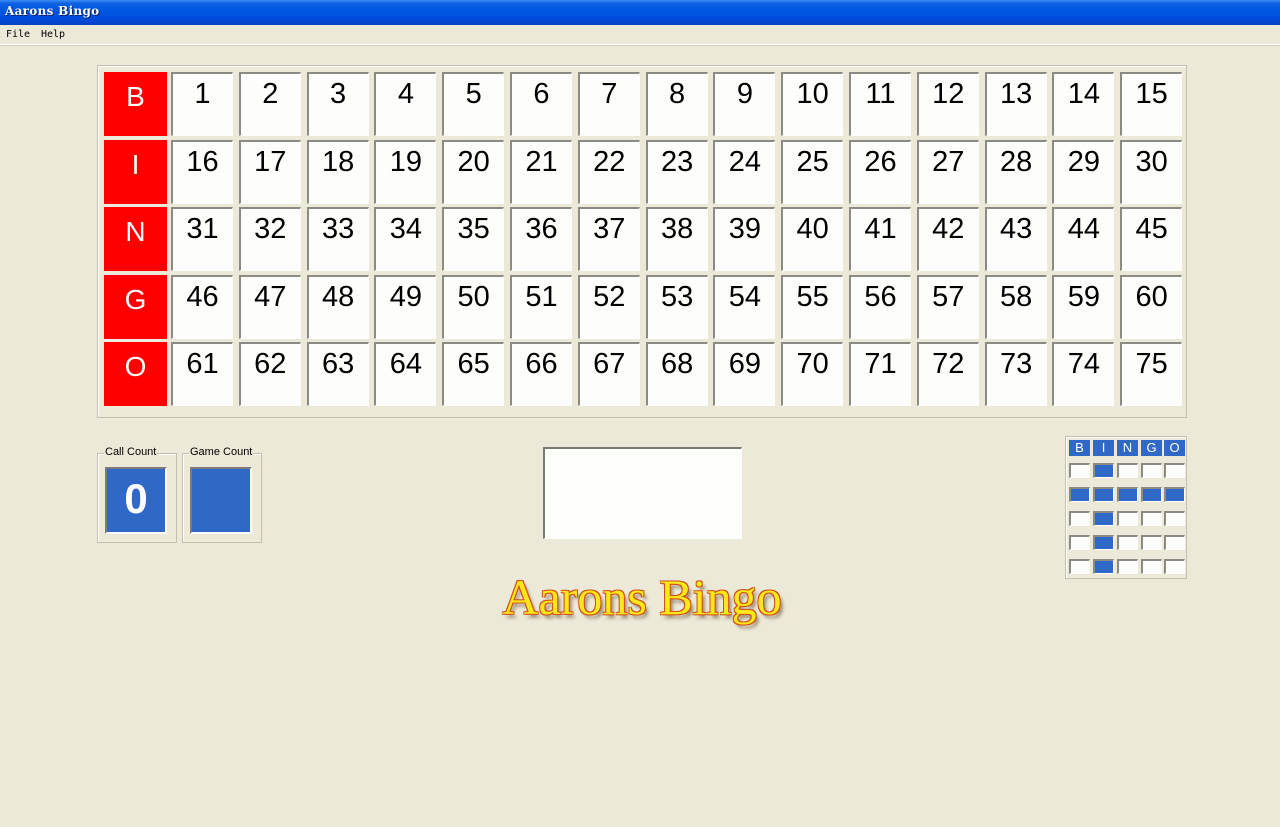 This screenshot has height=827, width=1280. I want to click on number-cell-67: 67, so click(608, 374).